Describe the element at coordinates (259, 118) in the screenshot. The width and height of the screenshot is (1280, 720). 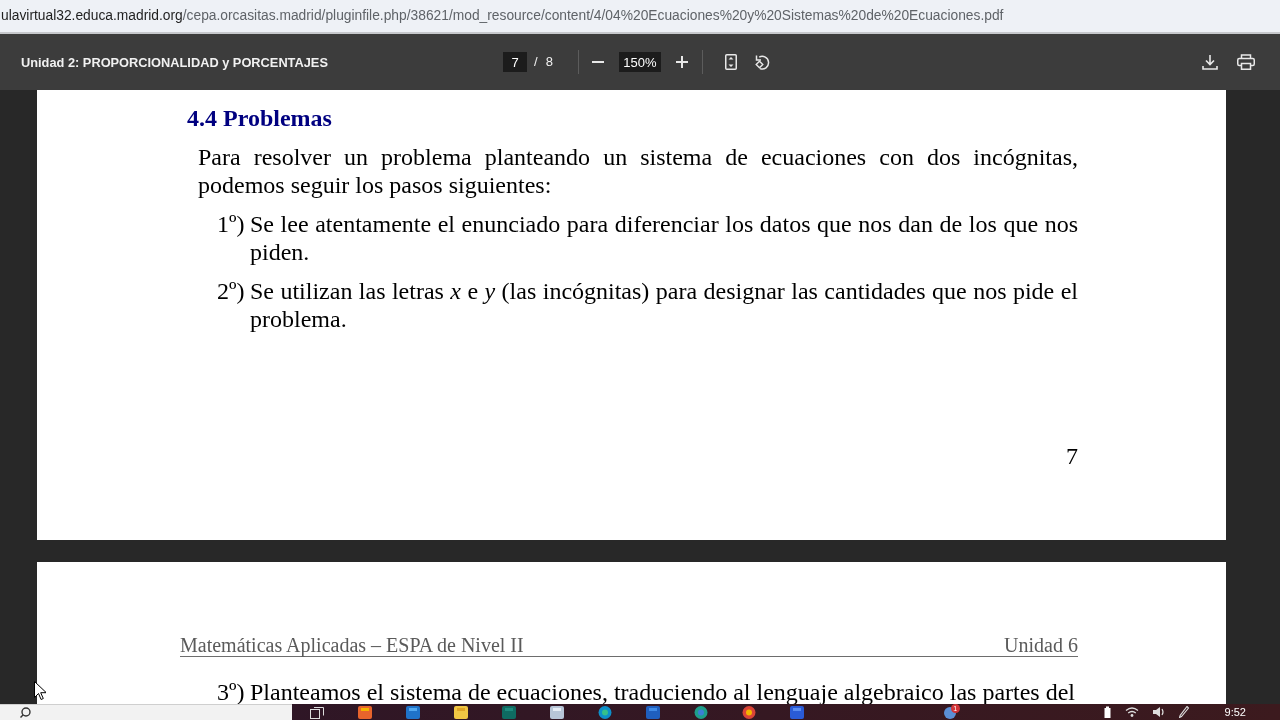
I see `section-heading: 4.4 Problemas` at that location.